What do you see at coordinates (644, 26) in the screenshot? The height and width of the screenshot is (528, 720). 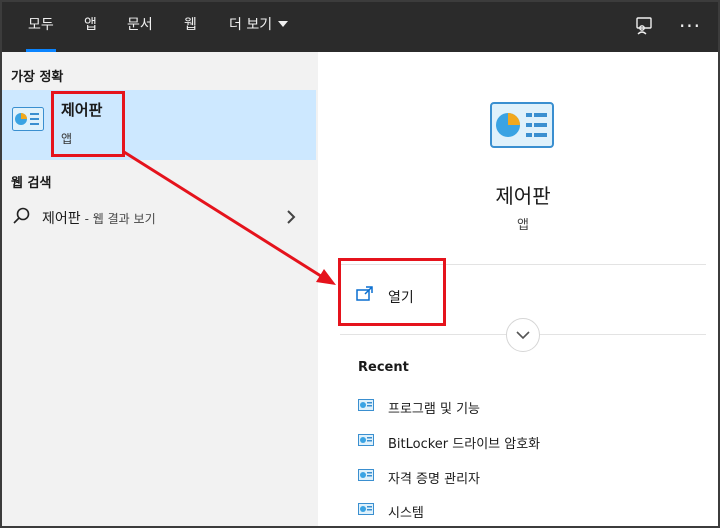 I see `feedback-icon` at bounding box center [644, 26].